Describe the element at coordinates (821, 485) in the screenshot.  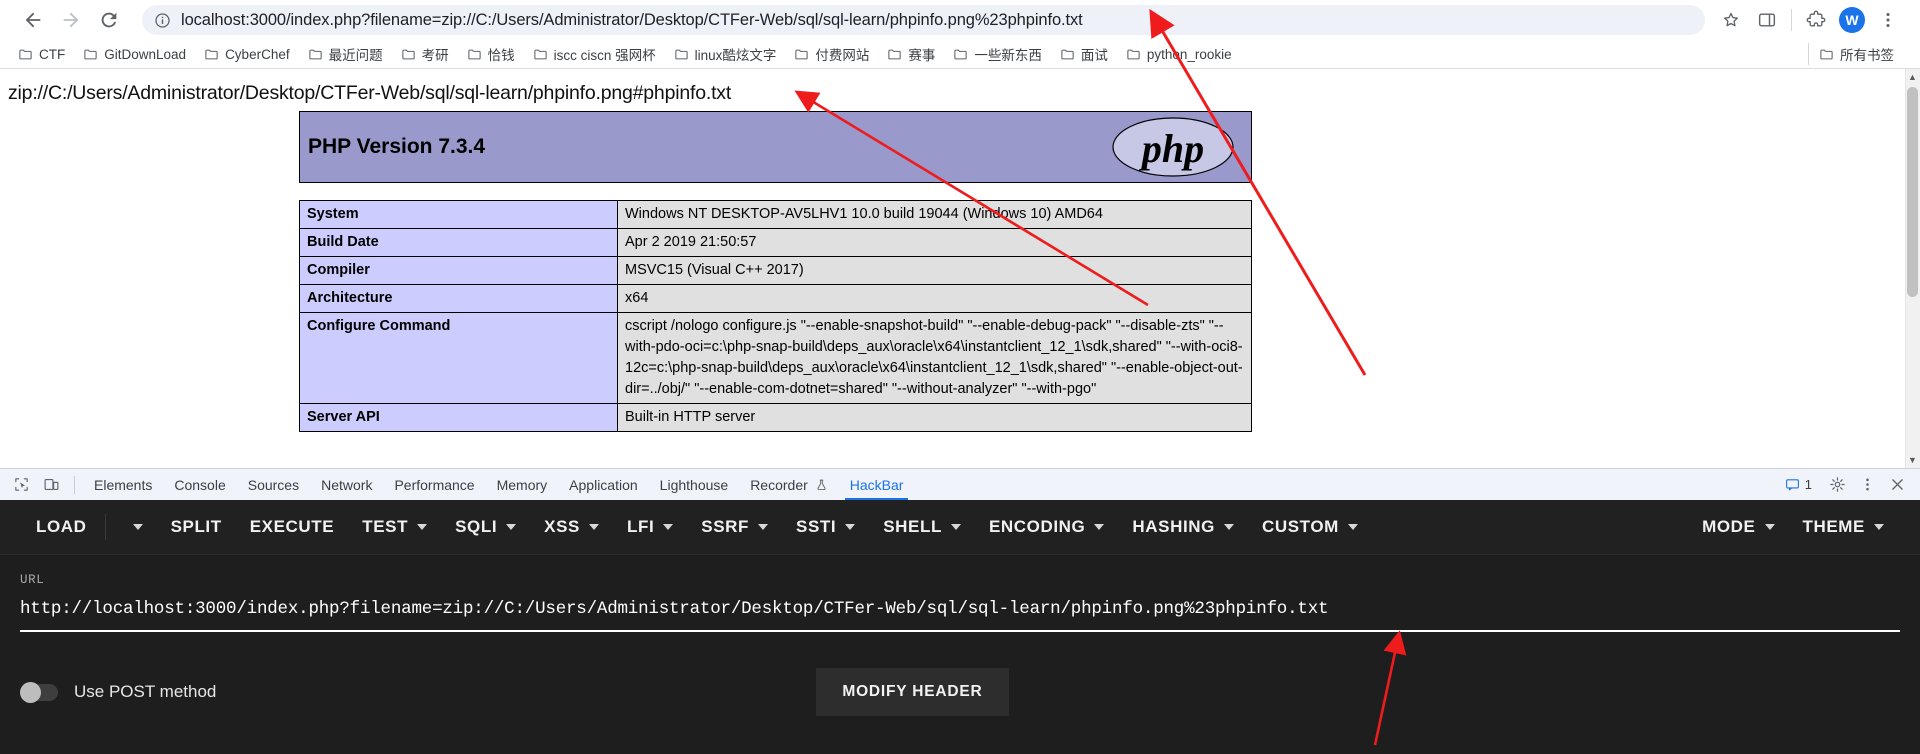
I see `flask-icon` at that location.